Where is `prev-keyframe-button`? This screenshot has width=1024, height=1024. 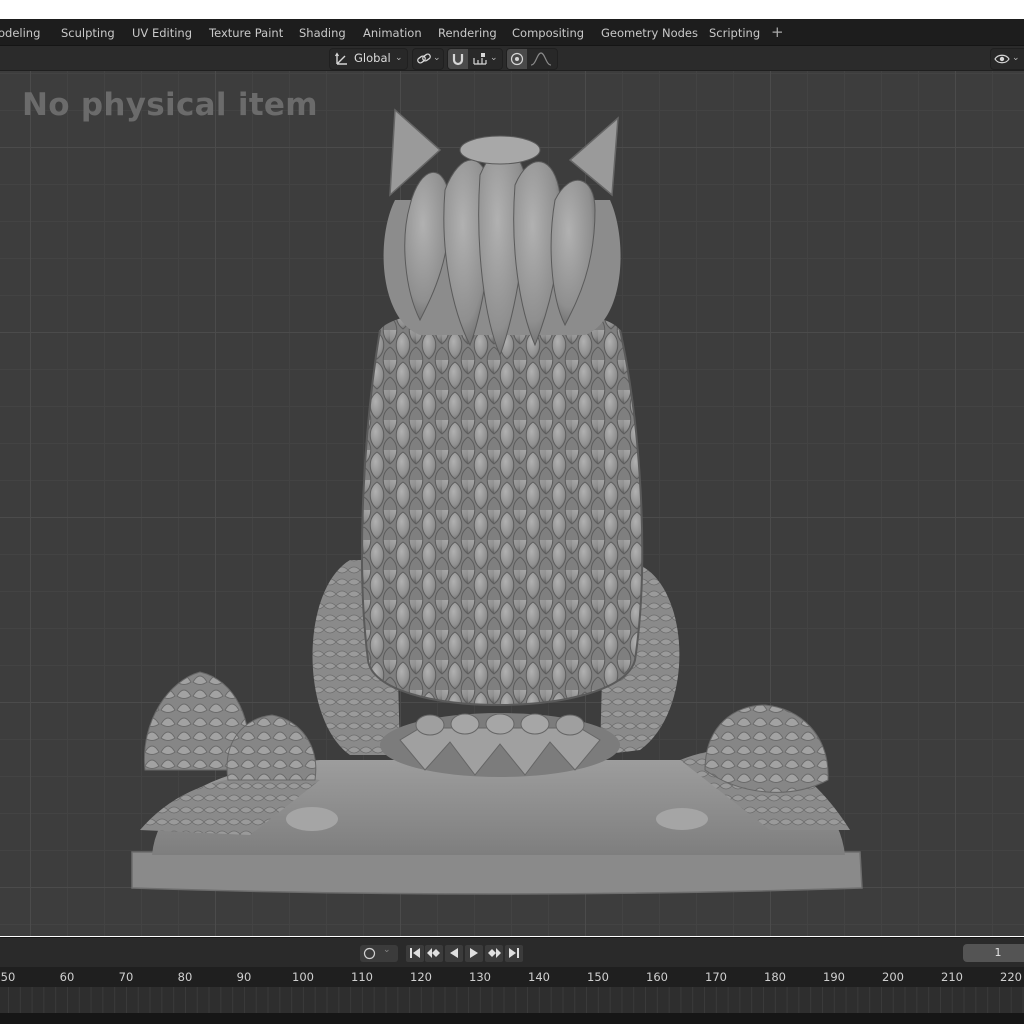
prev-keyframe-button is located at coordinates (434, 953).